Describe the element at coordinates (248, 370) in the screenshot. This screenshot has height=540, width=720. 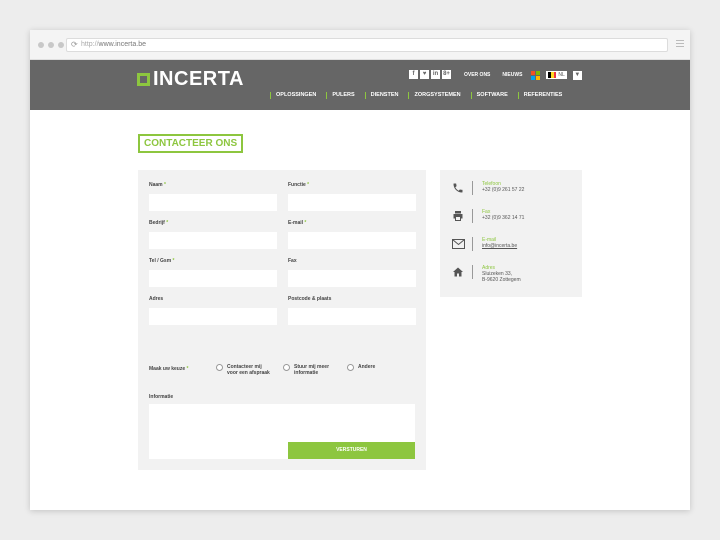
I see `radio-afspraak-label: Contacteer mij voor een afspraak` at that location.